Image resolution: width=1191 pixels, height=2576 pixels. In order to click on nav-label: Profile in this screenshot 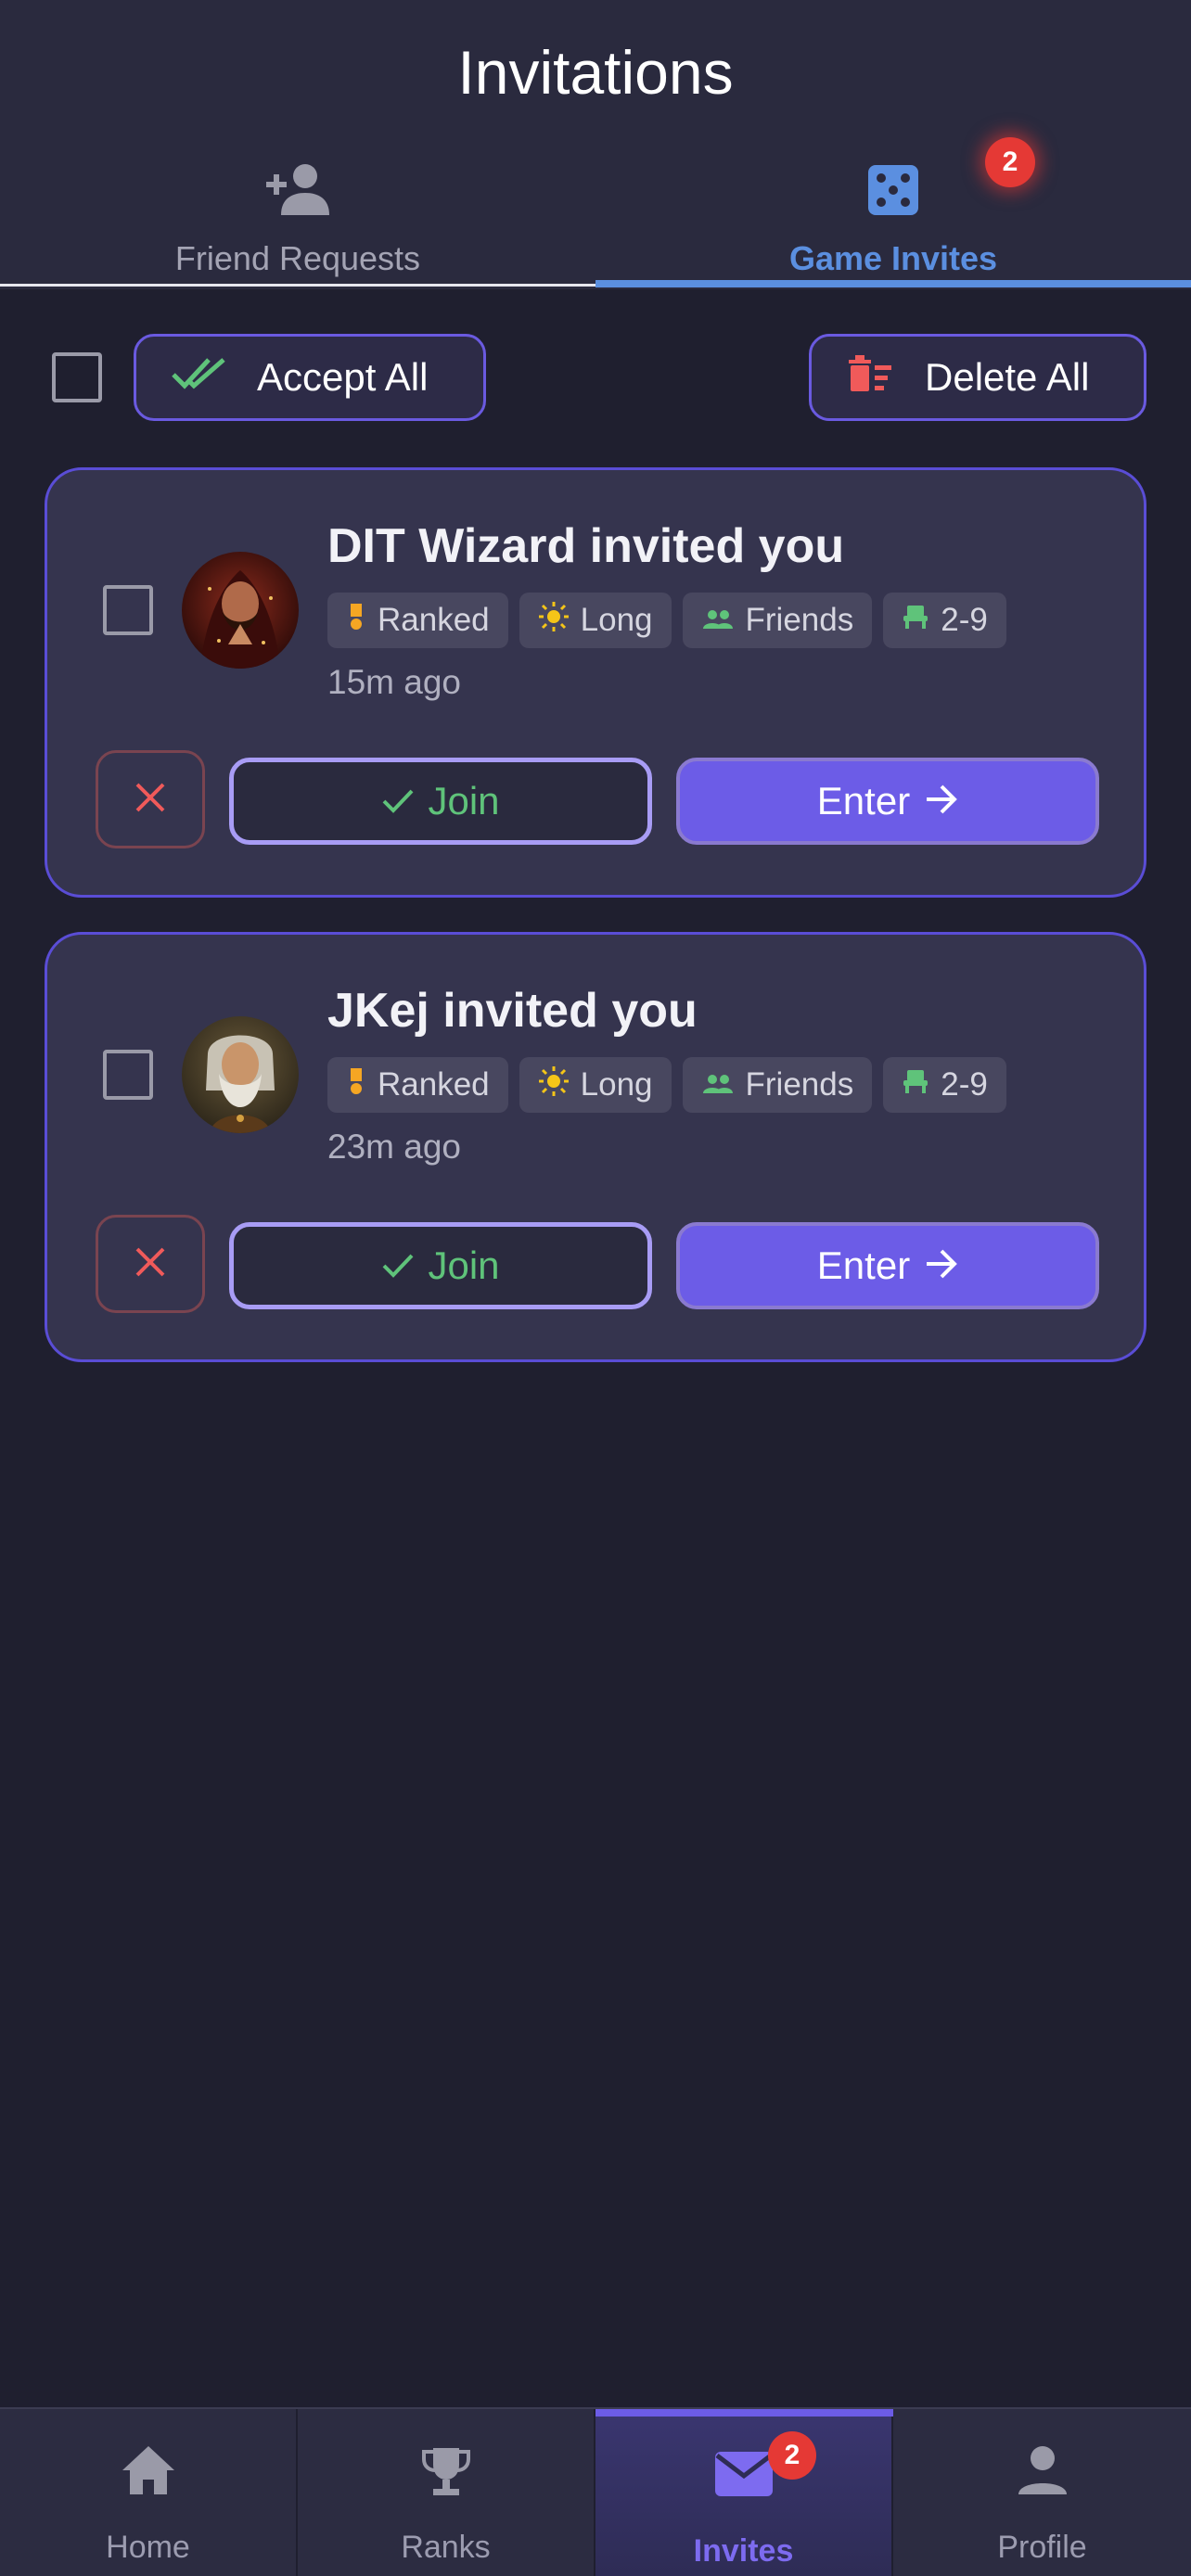, I will do `click(1042, 2547)`.